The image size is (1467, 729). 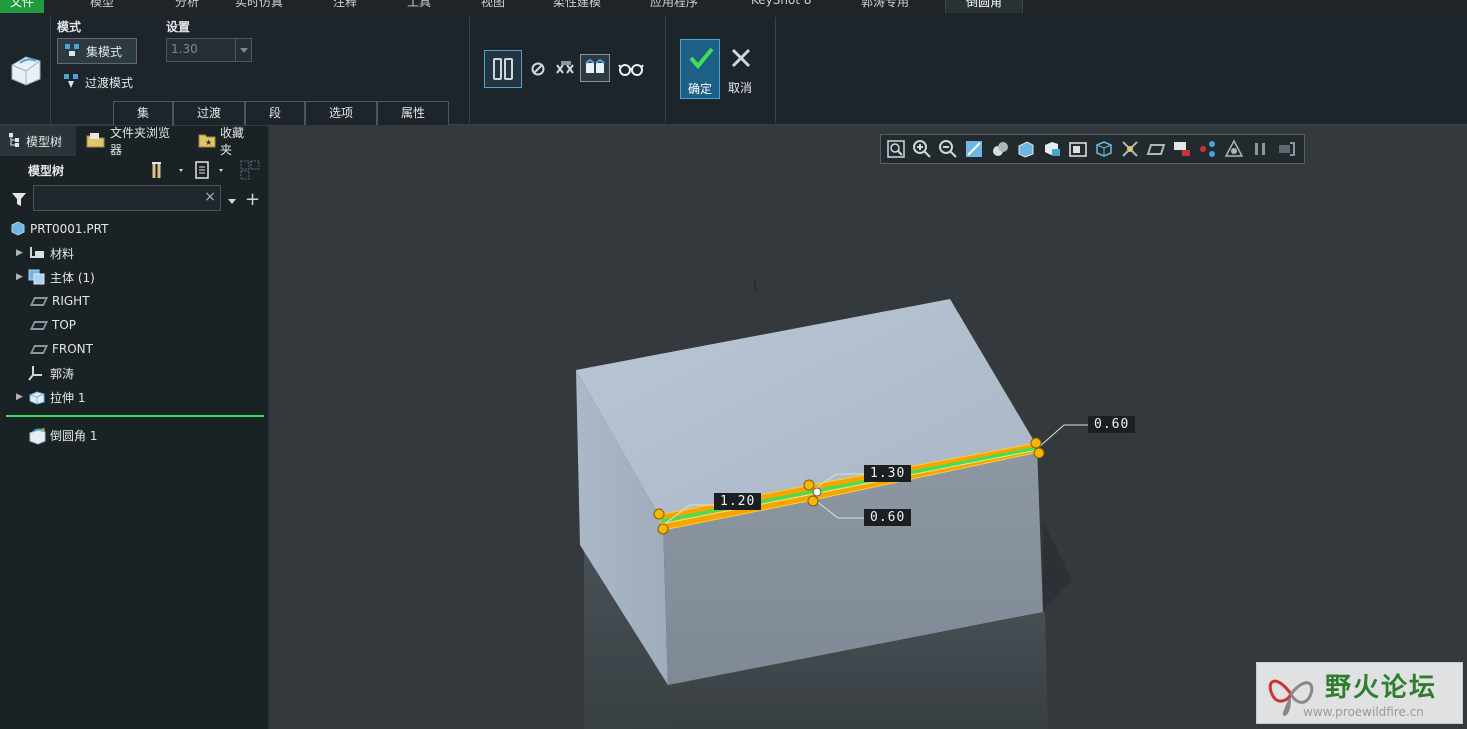 What do you see at coordinates (42, 397) in the screenshot?
I see `tree-row-extrude: ▶ 拉伸 1` at bounding box center [42, 397].